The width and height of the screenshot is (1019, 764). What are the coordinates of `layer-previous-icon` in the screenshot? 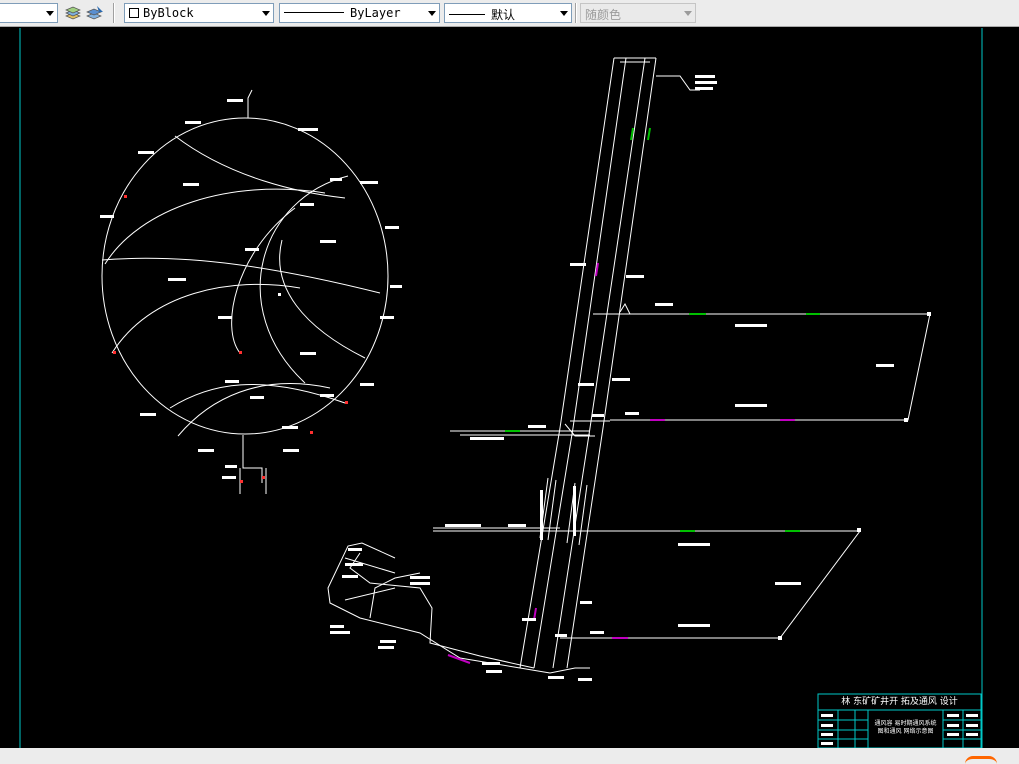 It's located at (73, 13).